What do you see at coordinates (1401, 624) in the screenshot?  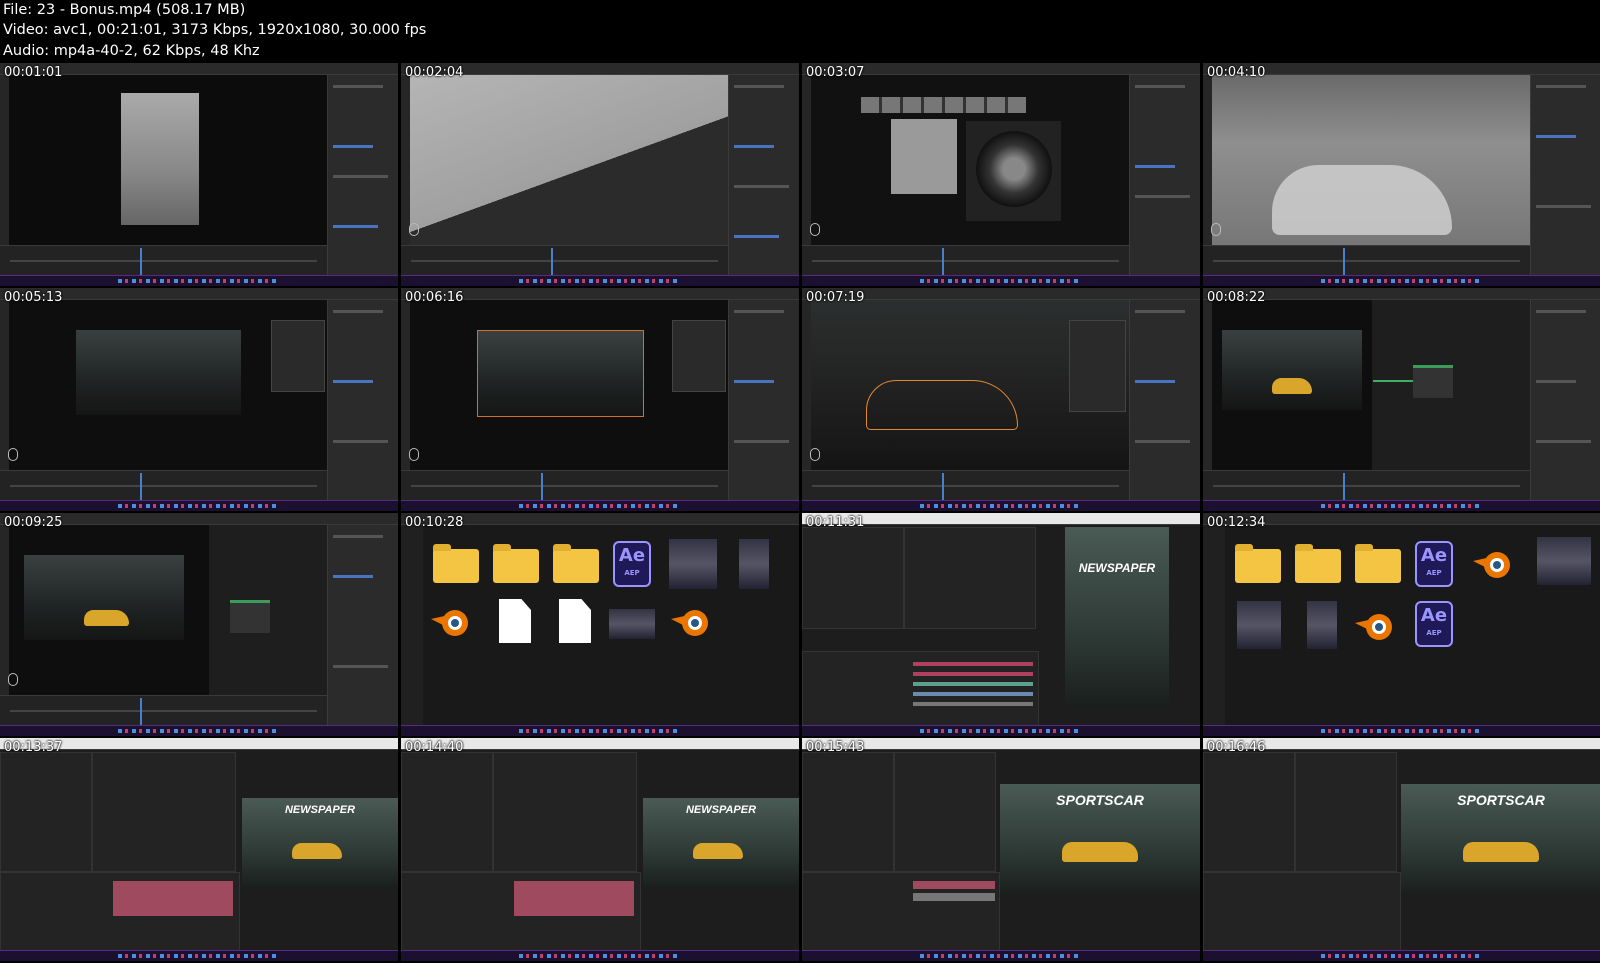 I see `frame-12: 00:12:34 Ae AEP Ae AEP` at bounding box center [1401, 624].